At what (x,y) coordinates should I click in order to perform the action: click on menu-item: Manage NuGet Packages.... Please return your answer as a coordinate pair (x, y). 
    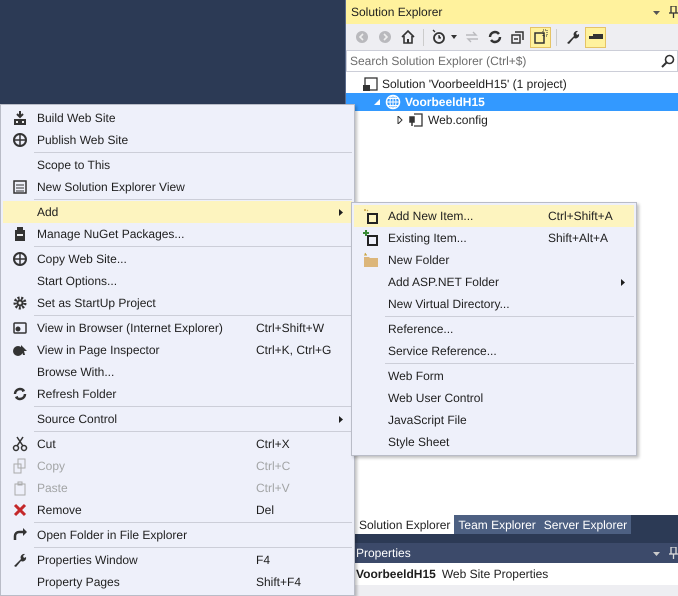
    Looking at the image, I should click on (177, 234).